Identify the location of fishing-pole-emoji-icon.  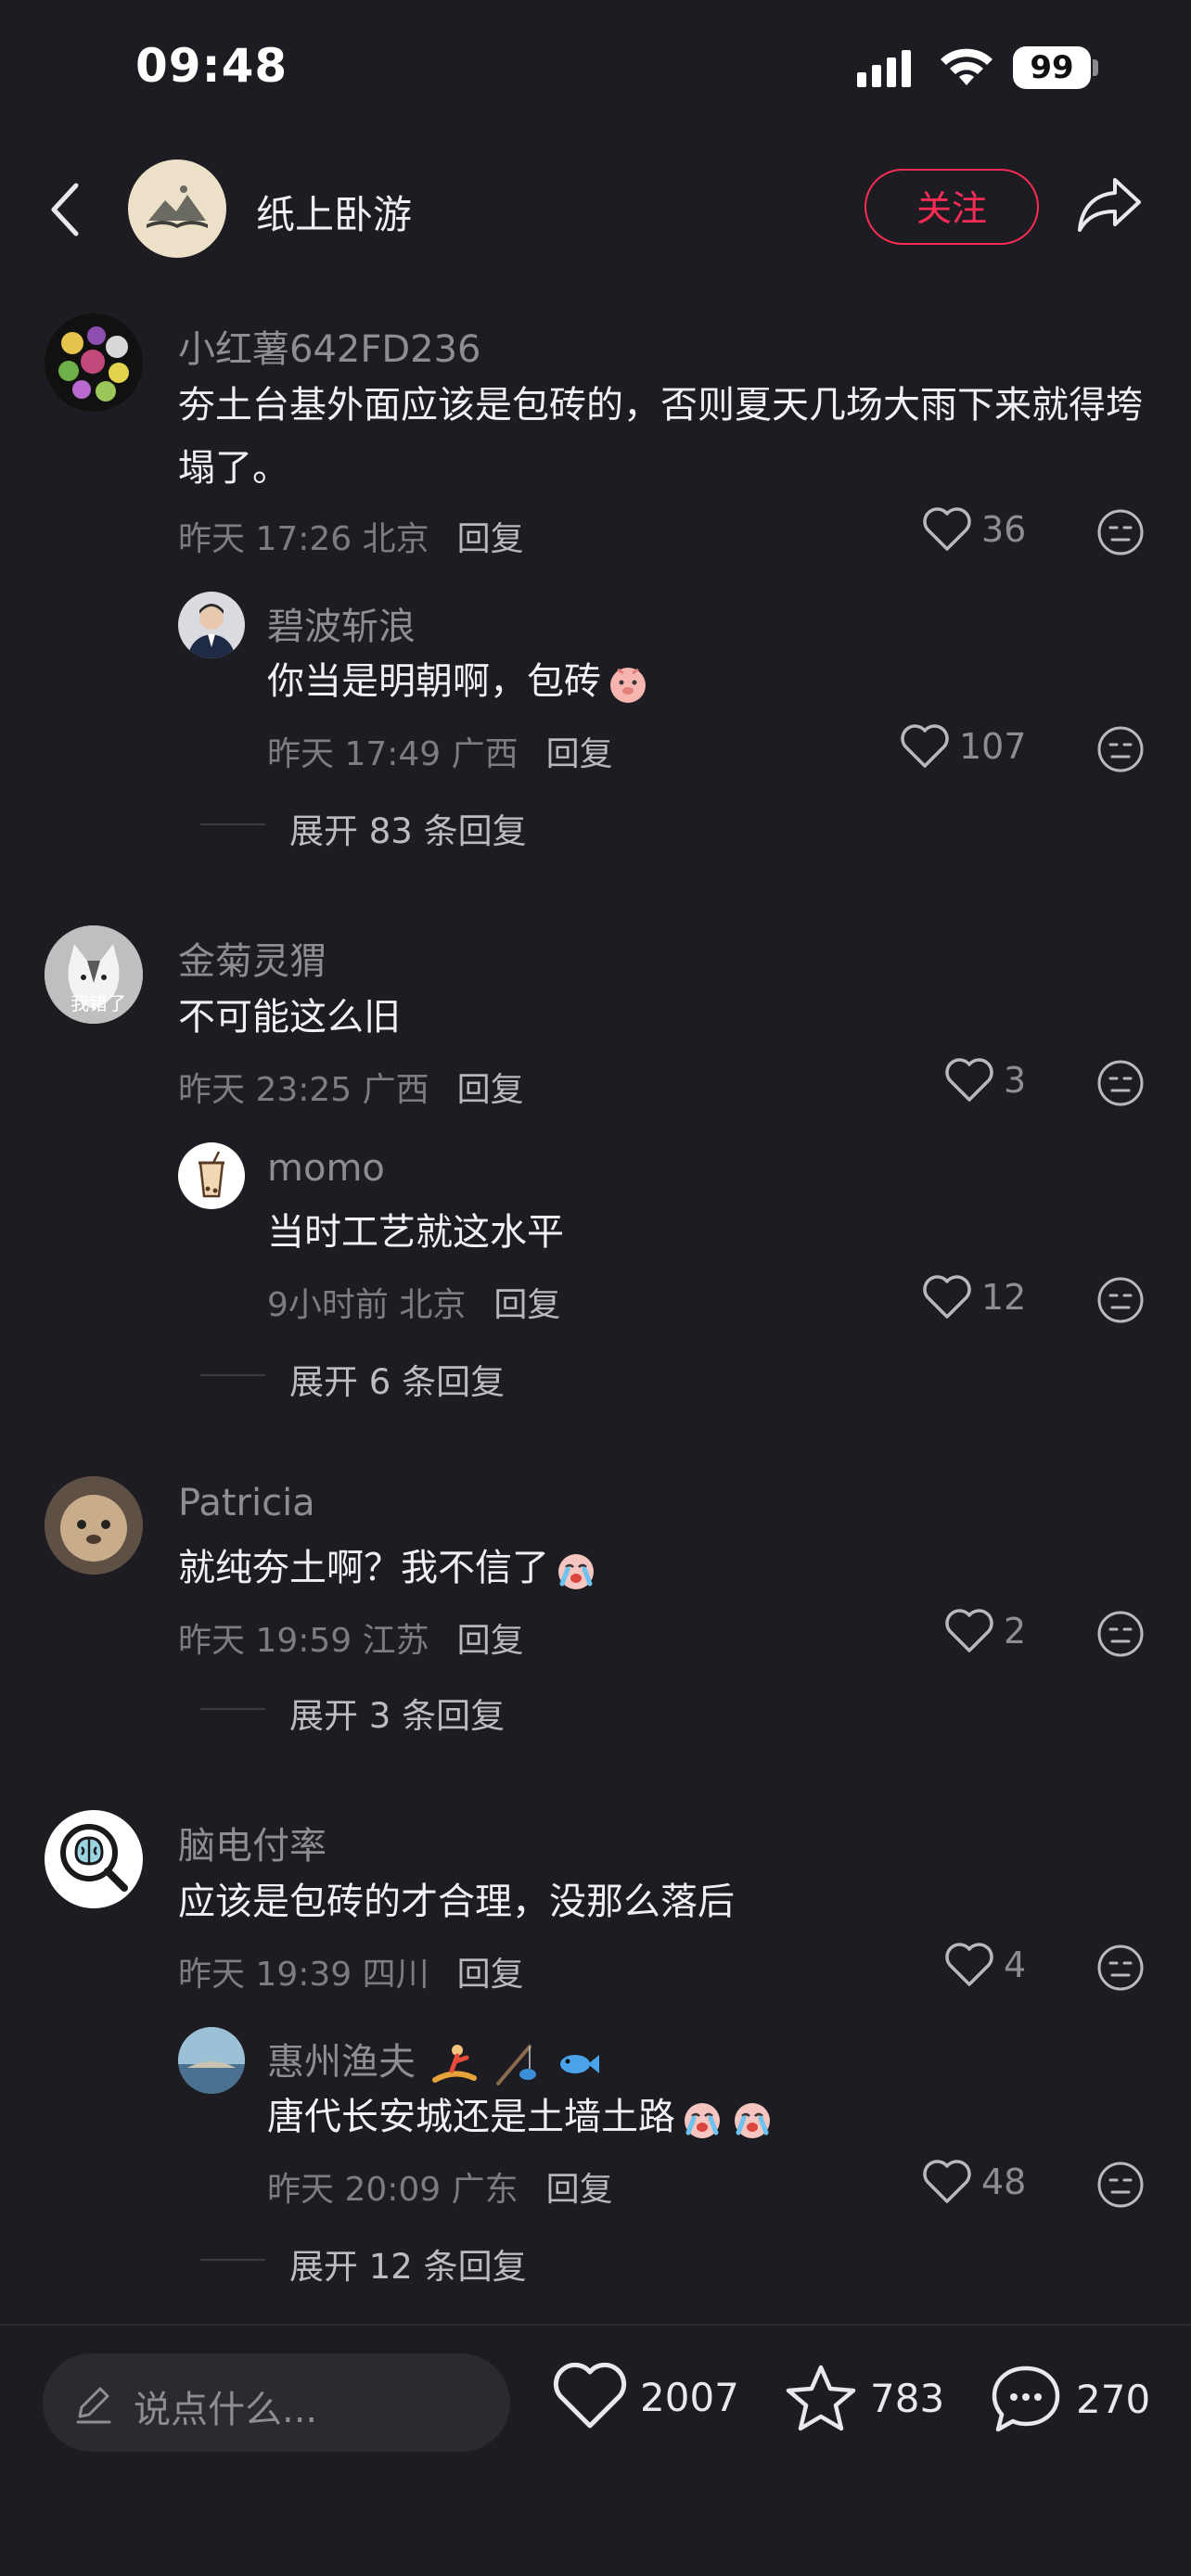
(516, 2065).